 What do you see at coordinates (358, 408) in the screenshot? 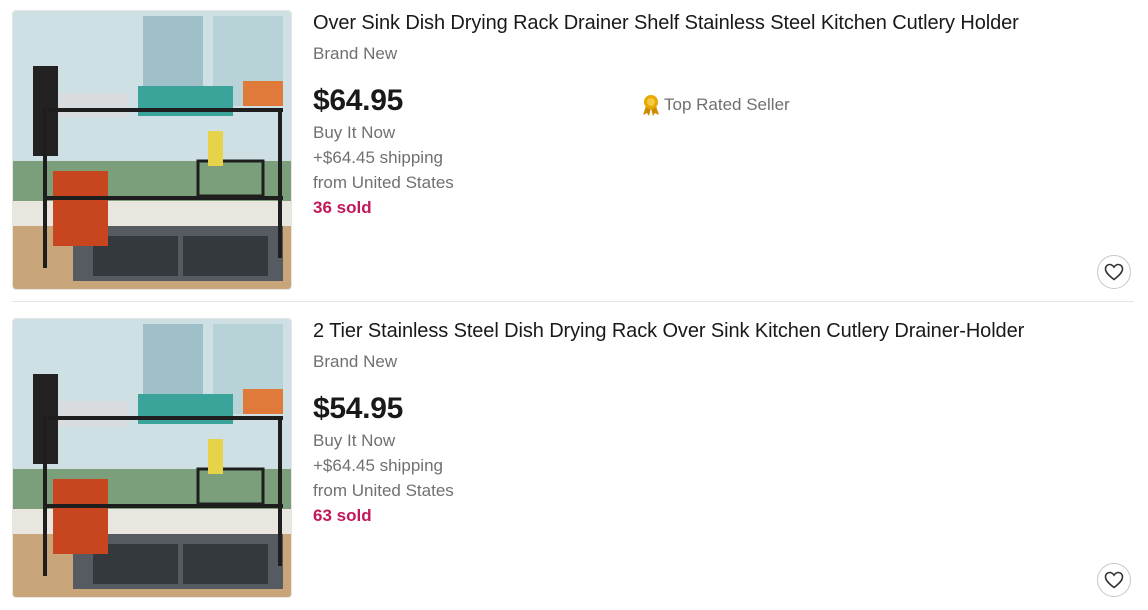
I see `price: $54.95` at bounding box center [358, 408].